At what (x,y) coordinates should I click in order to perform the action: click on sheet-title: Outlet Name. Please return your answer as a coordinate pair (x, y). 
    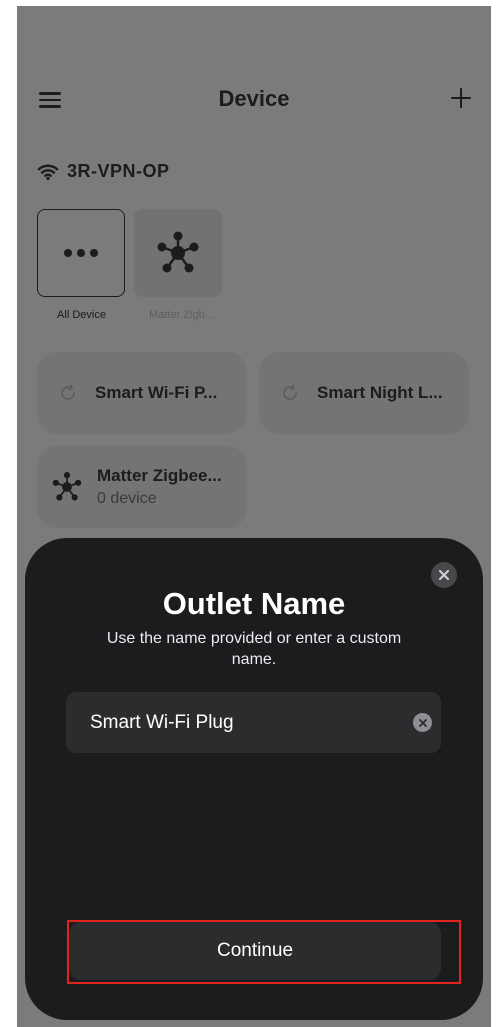
    Looking at the image, I should click on (254, 603).